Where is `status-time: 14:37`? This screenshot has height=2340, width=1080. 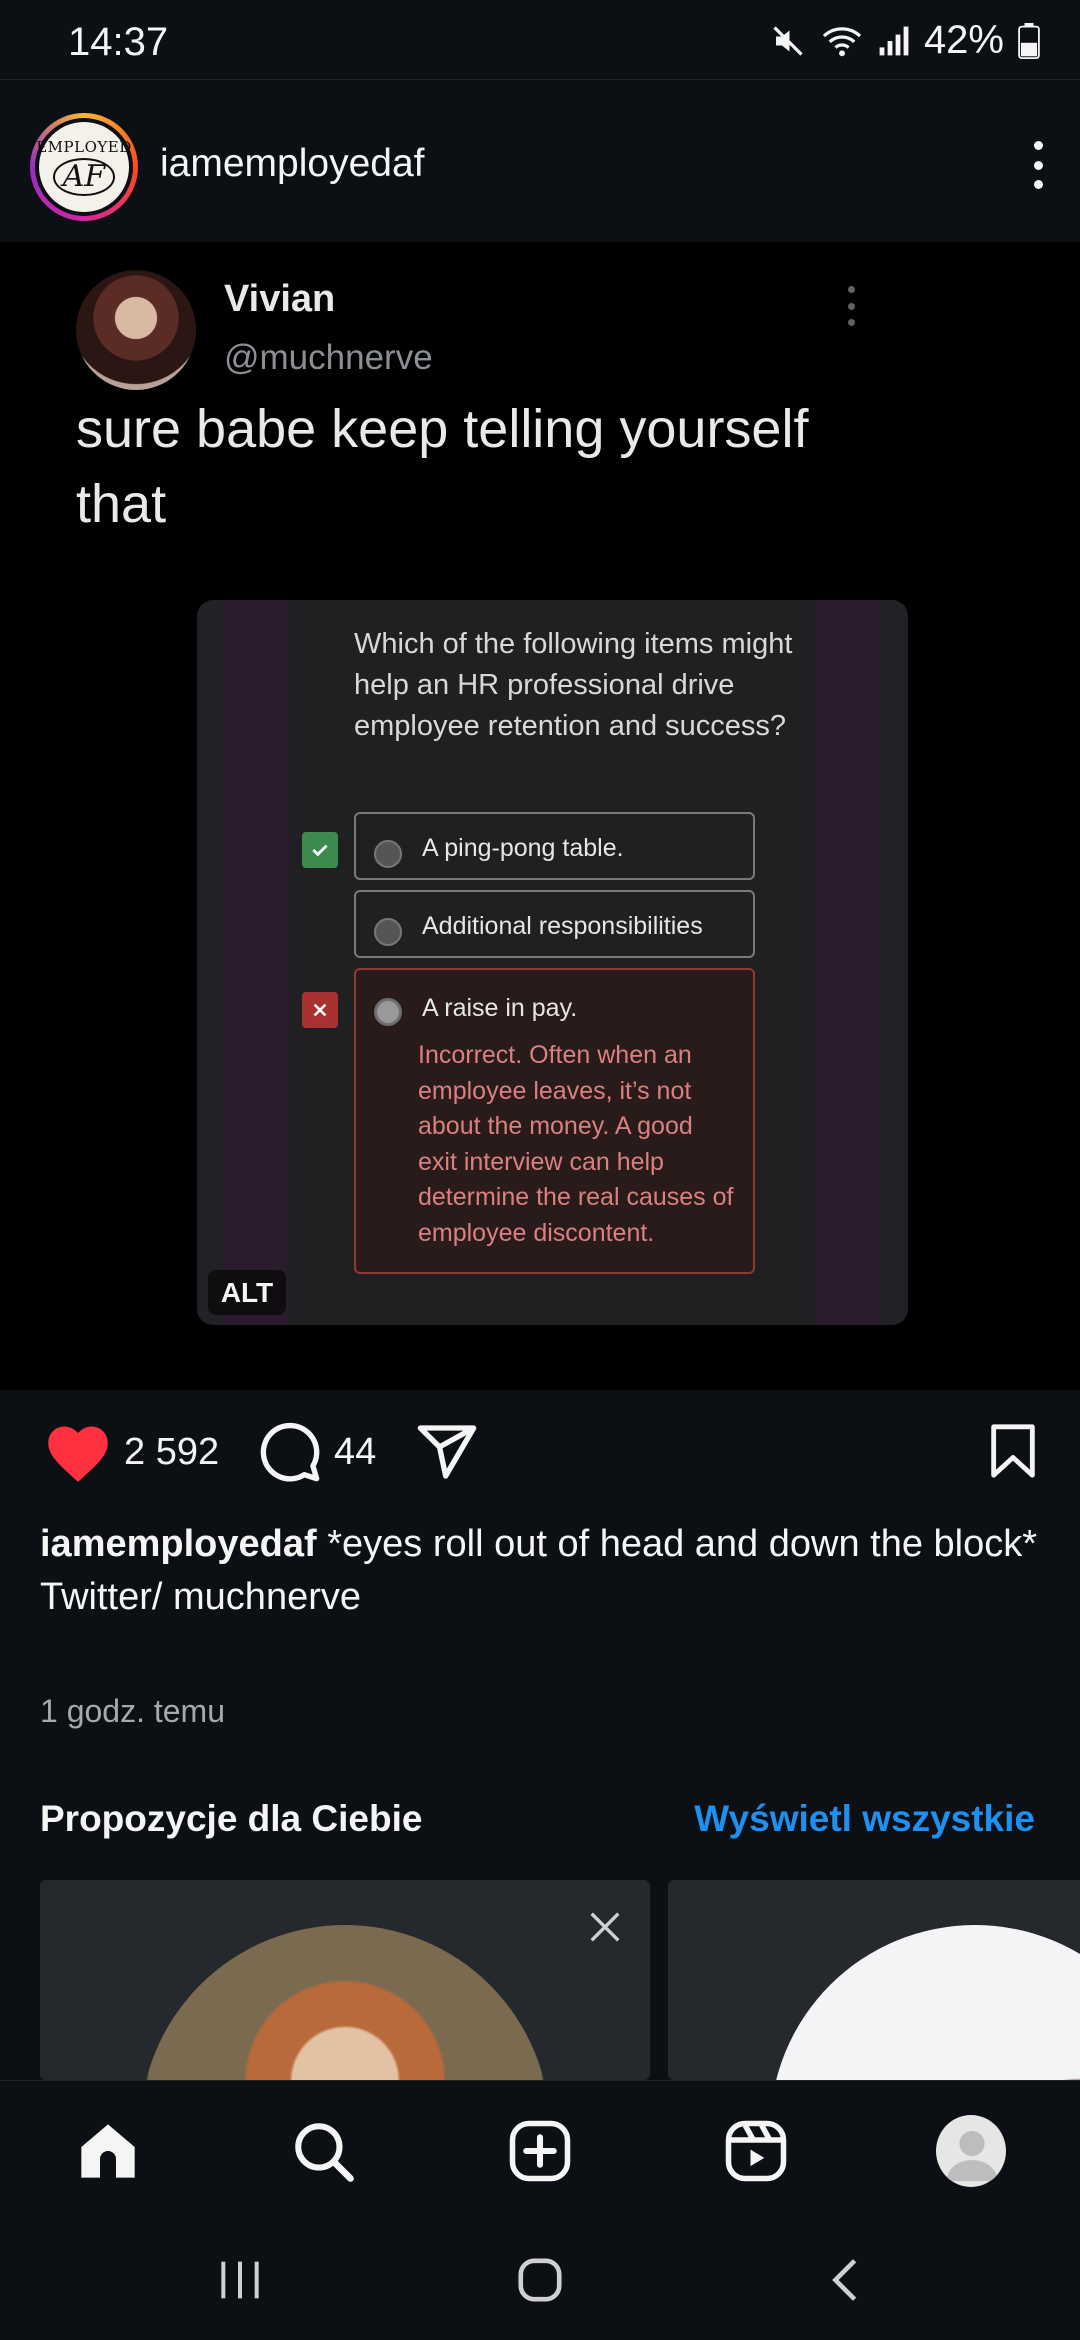 status-time: 14:37 is located at coordinates (118, 42).